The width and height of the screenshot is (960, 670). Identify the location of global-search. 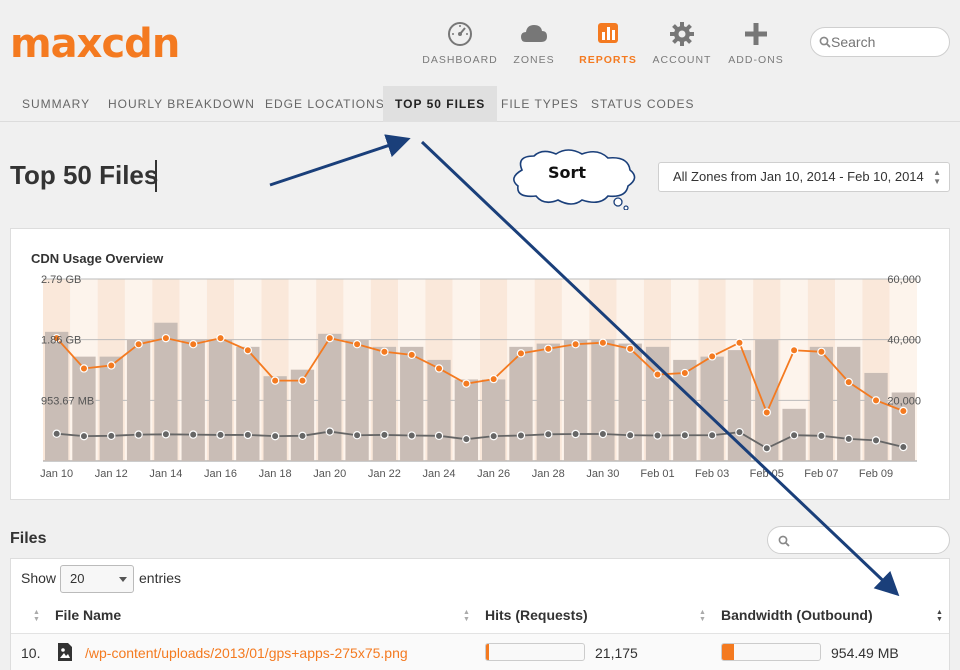
(880, 42).